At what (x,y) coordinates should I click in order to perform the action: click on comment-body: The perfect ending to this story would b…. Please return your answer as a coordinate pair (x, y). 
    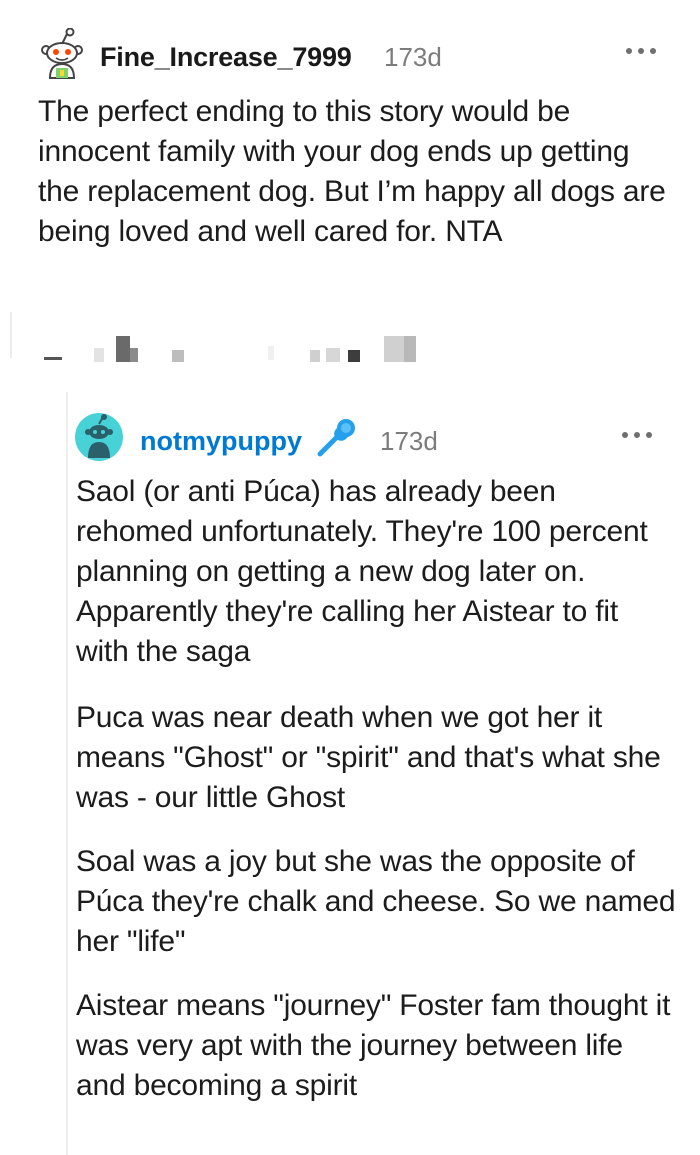
    Looking at the image, I should click on (352, 171).